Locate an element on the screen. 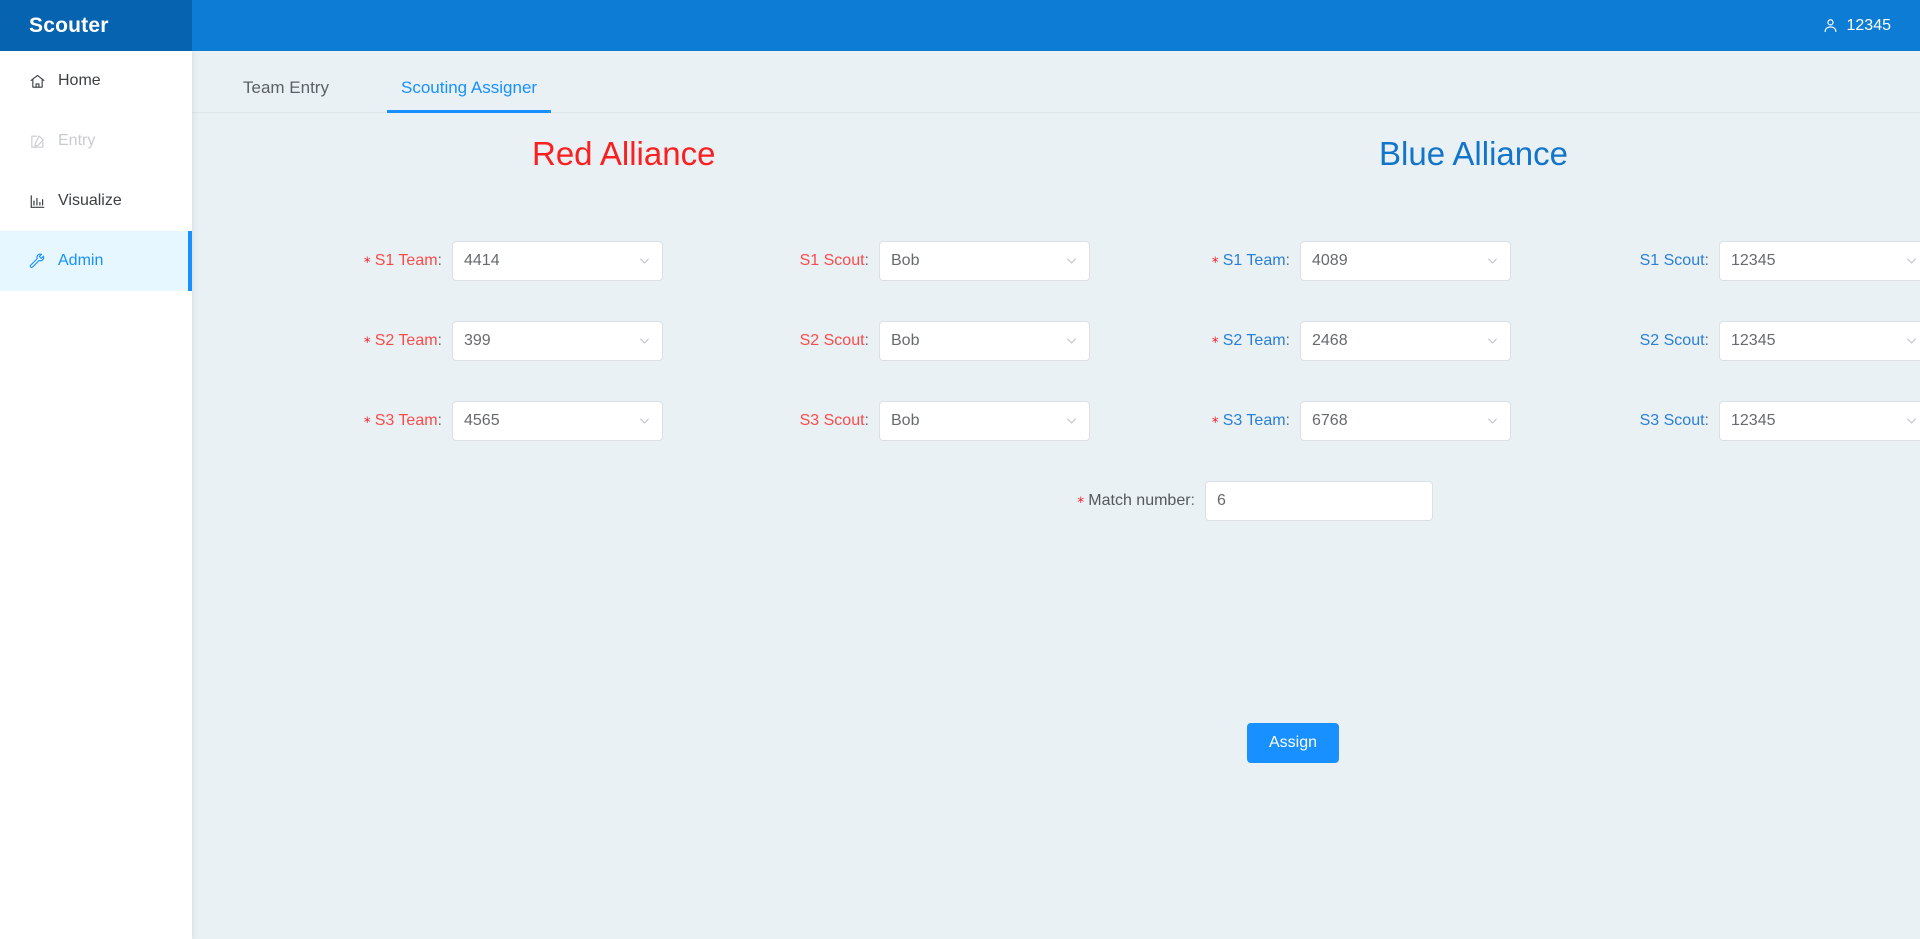 This screenshot has height=939, width=1920. select-value: 4414 is located at coordinates (482, 260).